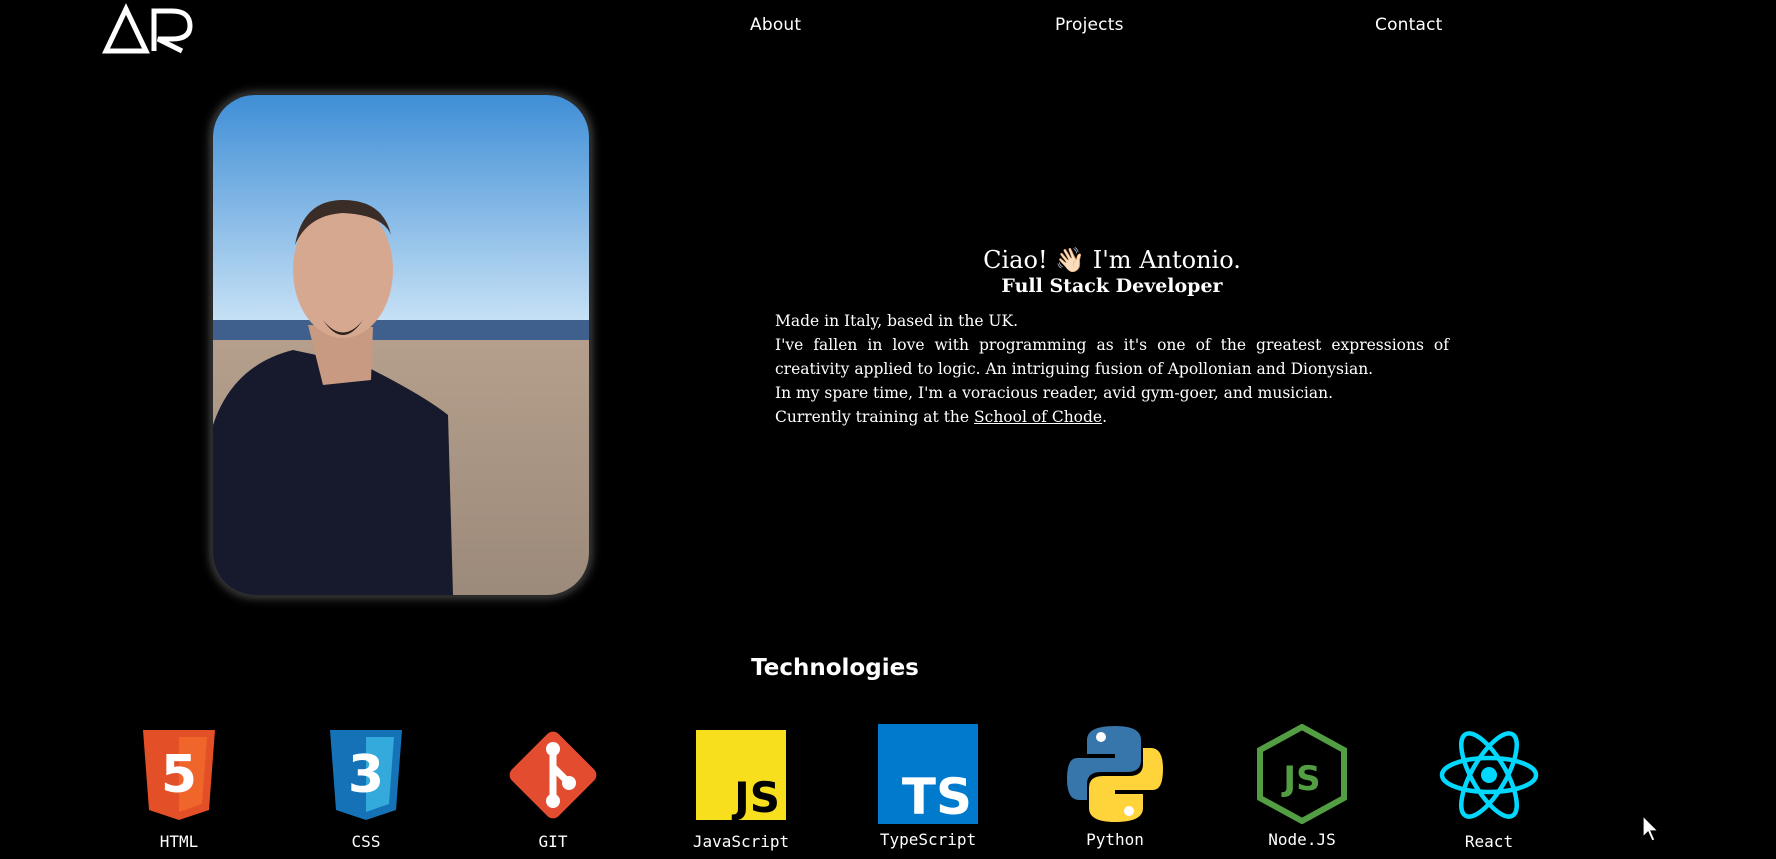 The image size is (1776, 859). I want to click on role-subtitle: Full Stack Developer, so click(1112, 286).